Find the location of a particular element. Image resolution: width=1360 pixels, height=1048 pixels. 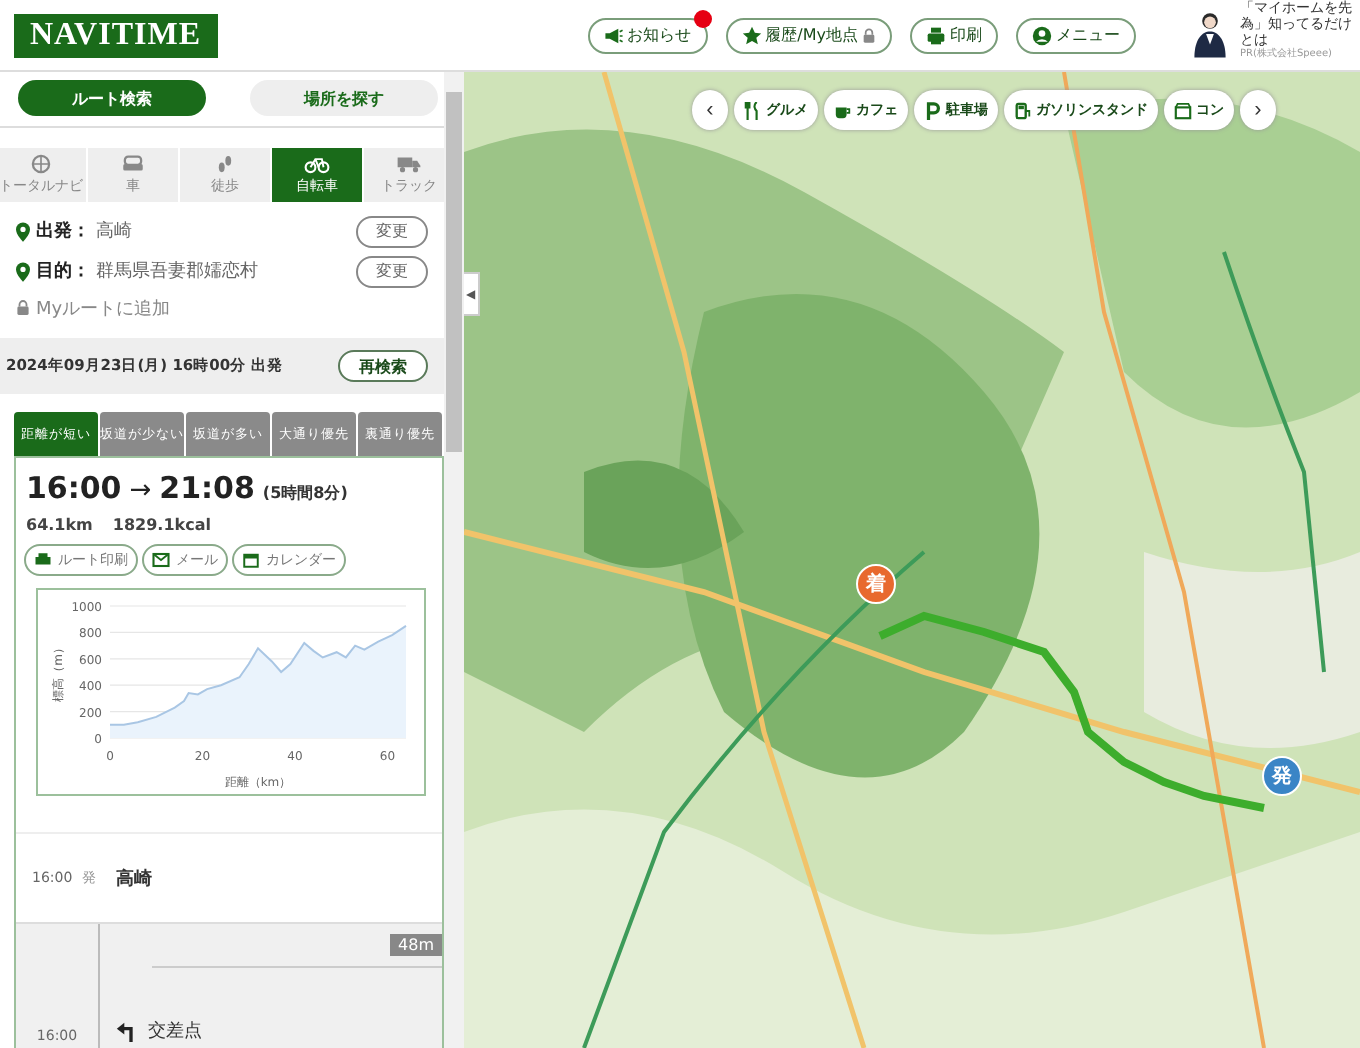

point-value: 高崎 is located at coordinates (115, 231).